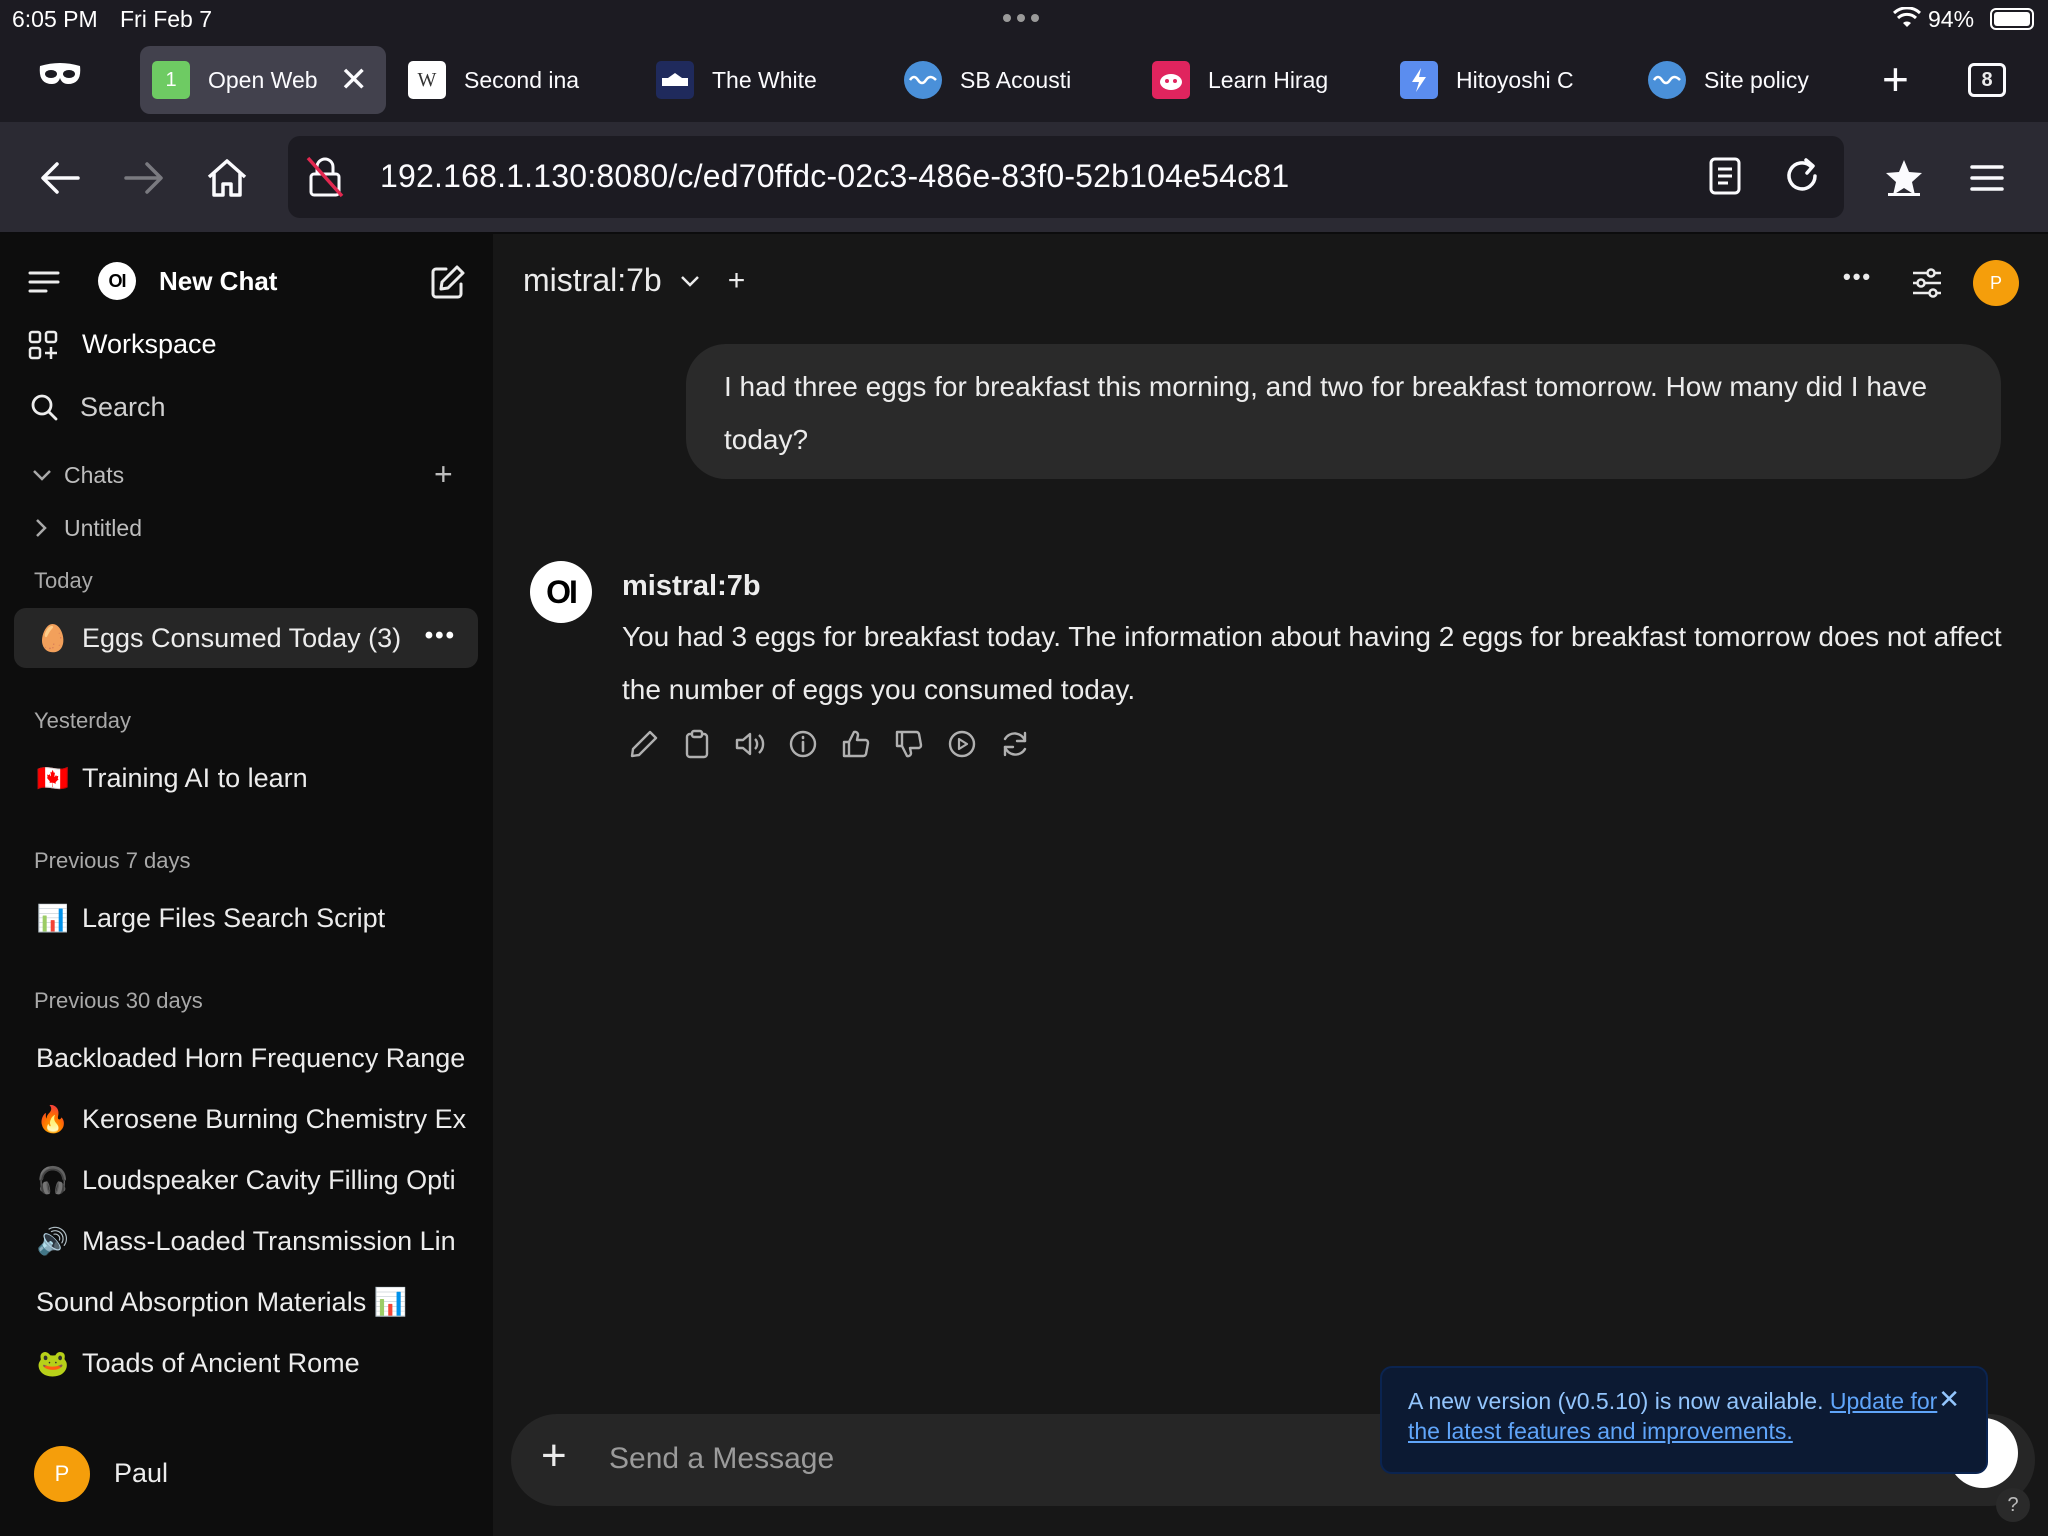 This screenshot has height=1536, width=2048. I want to click on hiragana-app-icon, so click(1171, 80).